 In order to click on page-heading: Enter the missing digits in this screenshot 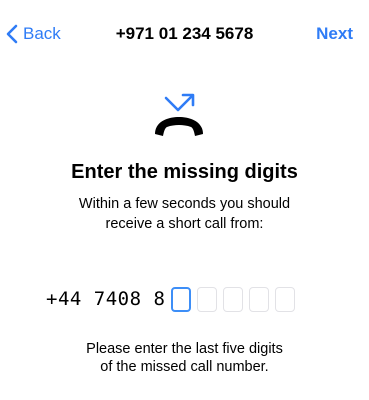, I will do `click(184, 172)`.